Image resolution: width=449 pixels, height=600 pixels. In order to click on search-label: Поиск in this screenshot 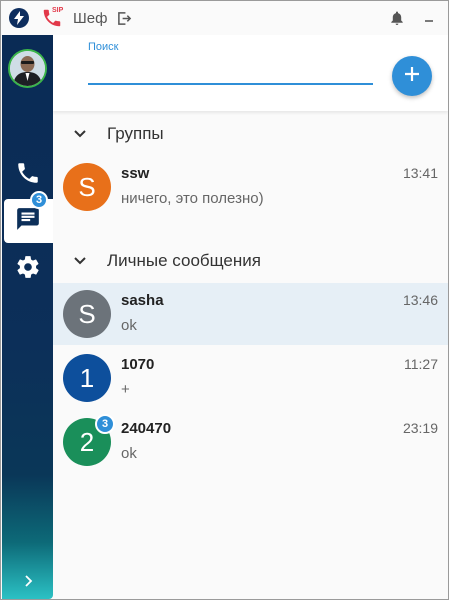, I will do `click(103, 47)`.